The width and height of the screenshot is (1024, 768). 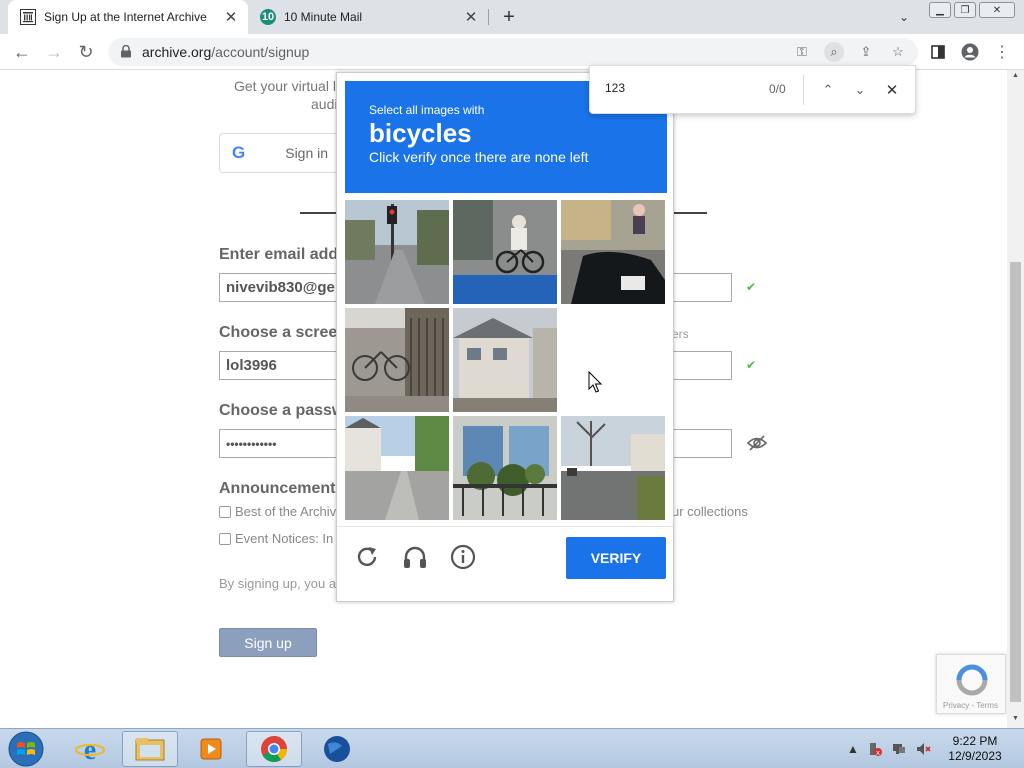 I want to click on 10-minute-mail-icon: 10, so click(x=268, y=17).